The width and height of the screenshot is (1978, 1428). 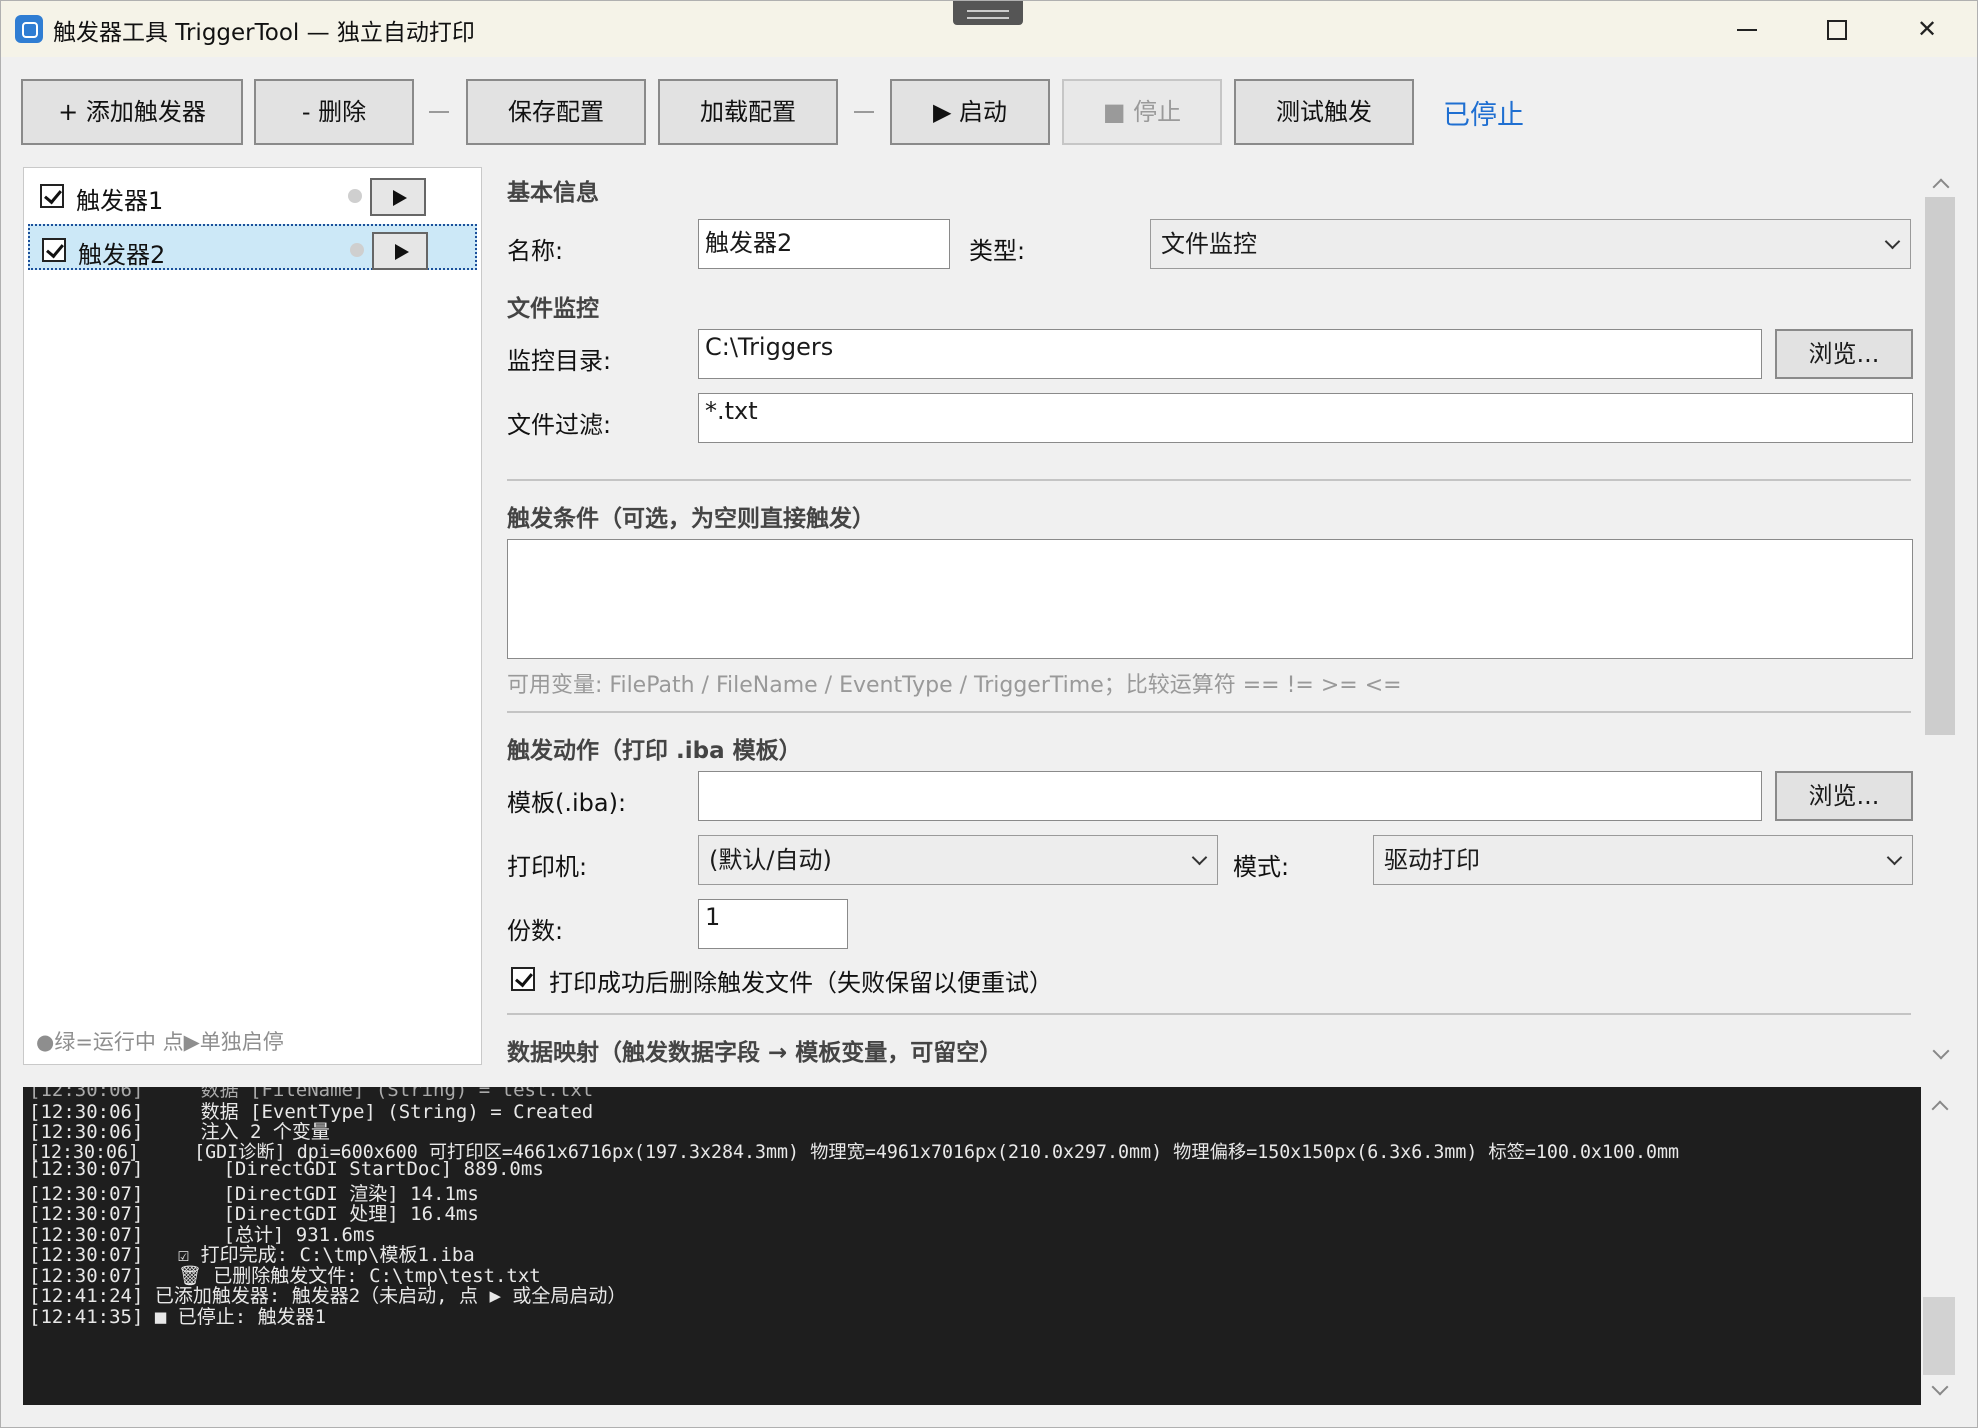 What do you see at coordinates (252, 247) in the screenshot?
I see `list-item: 触发器2` at bounding box center [252, 247].